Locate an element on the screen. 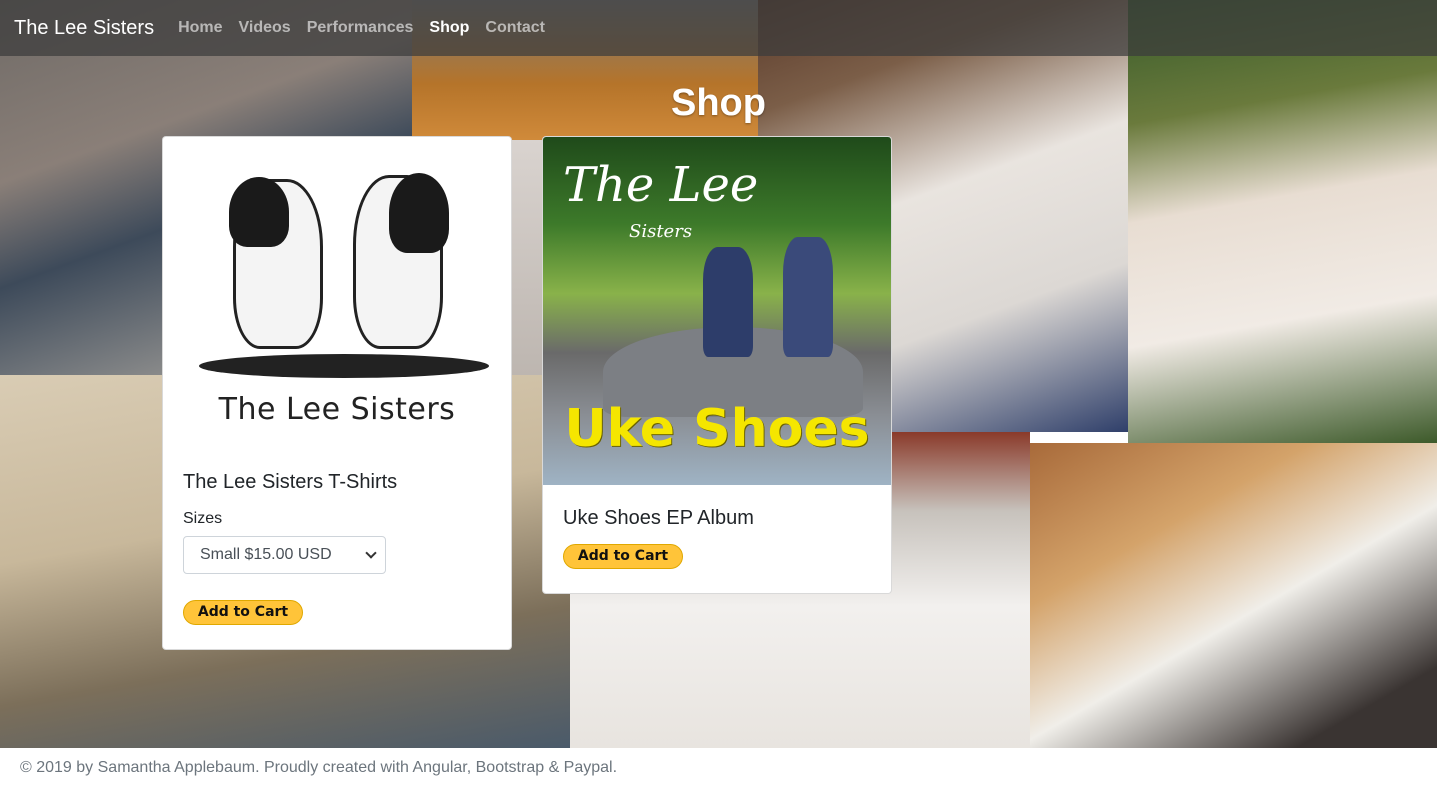  brand-link: The Lee Sisters is located at coordinates (84, 28).